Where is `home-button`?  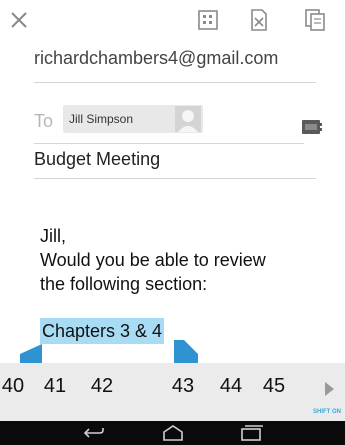 home-button is located at coordinates (173, 433).